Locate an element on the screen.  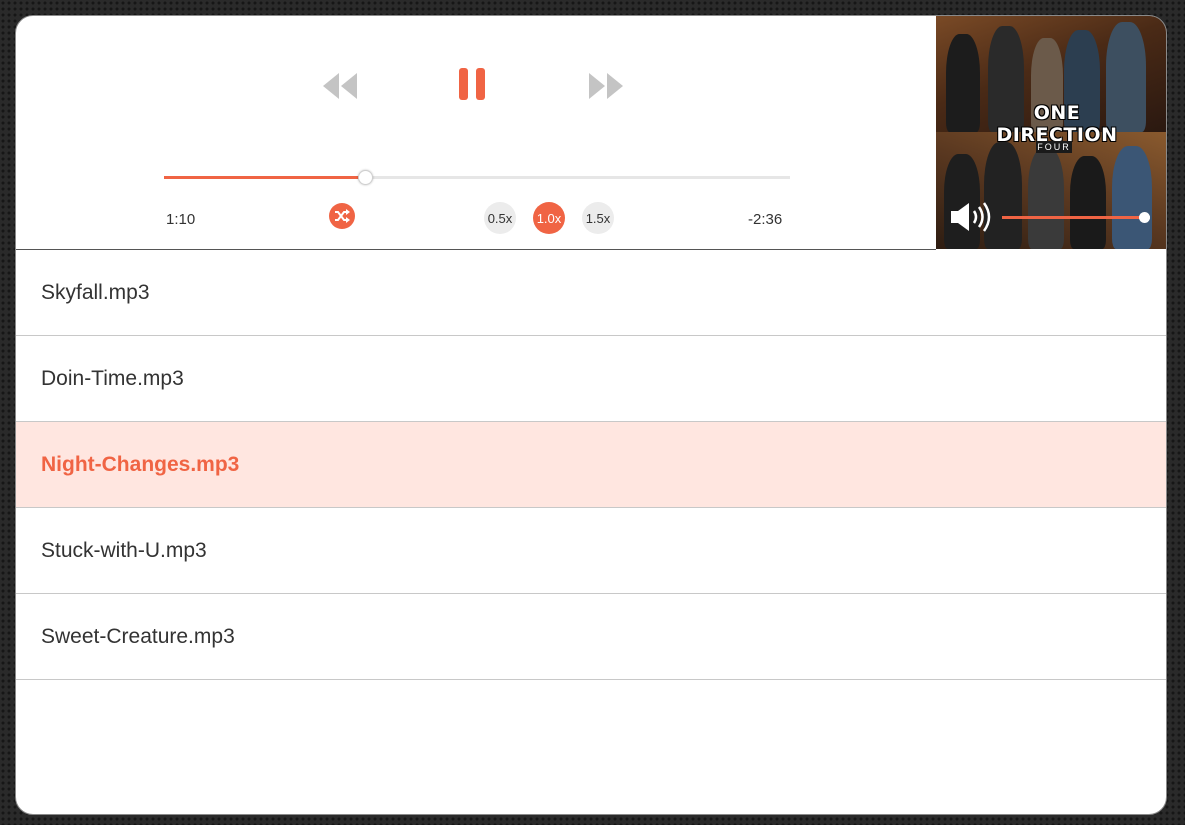
speed-label: 1.5x is located at coordinates (598, 218).